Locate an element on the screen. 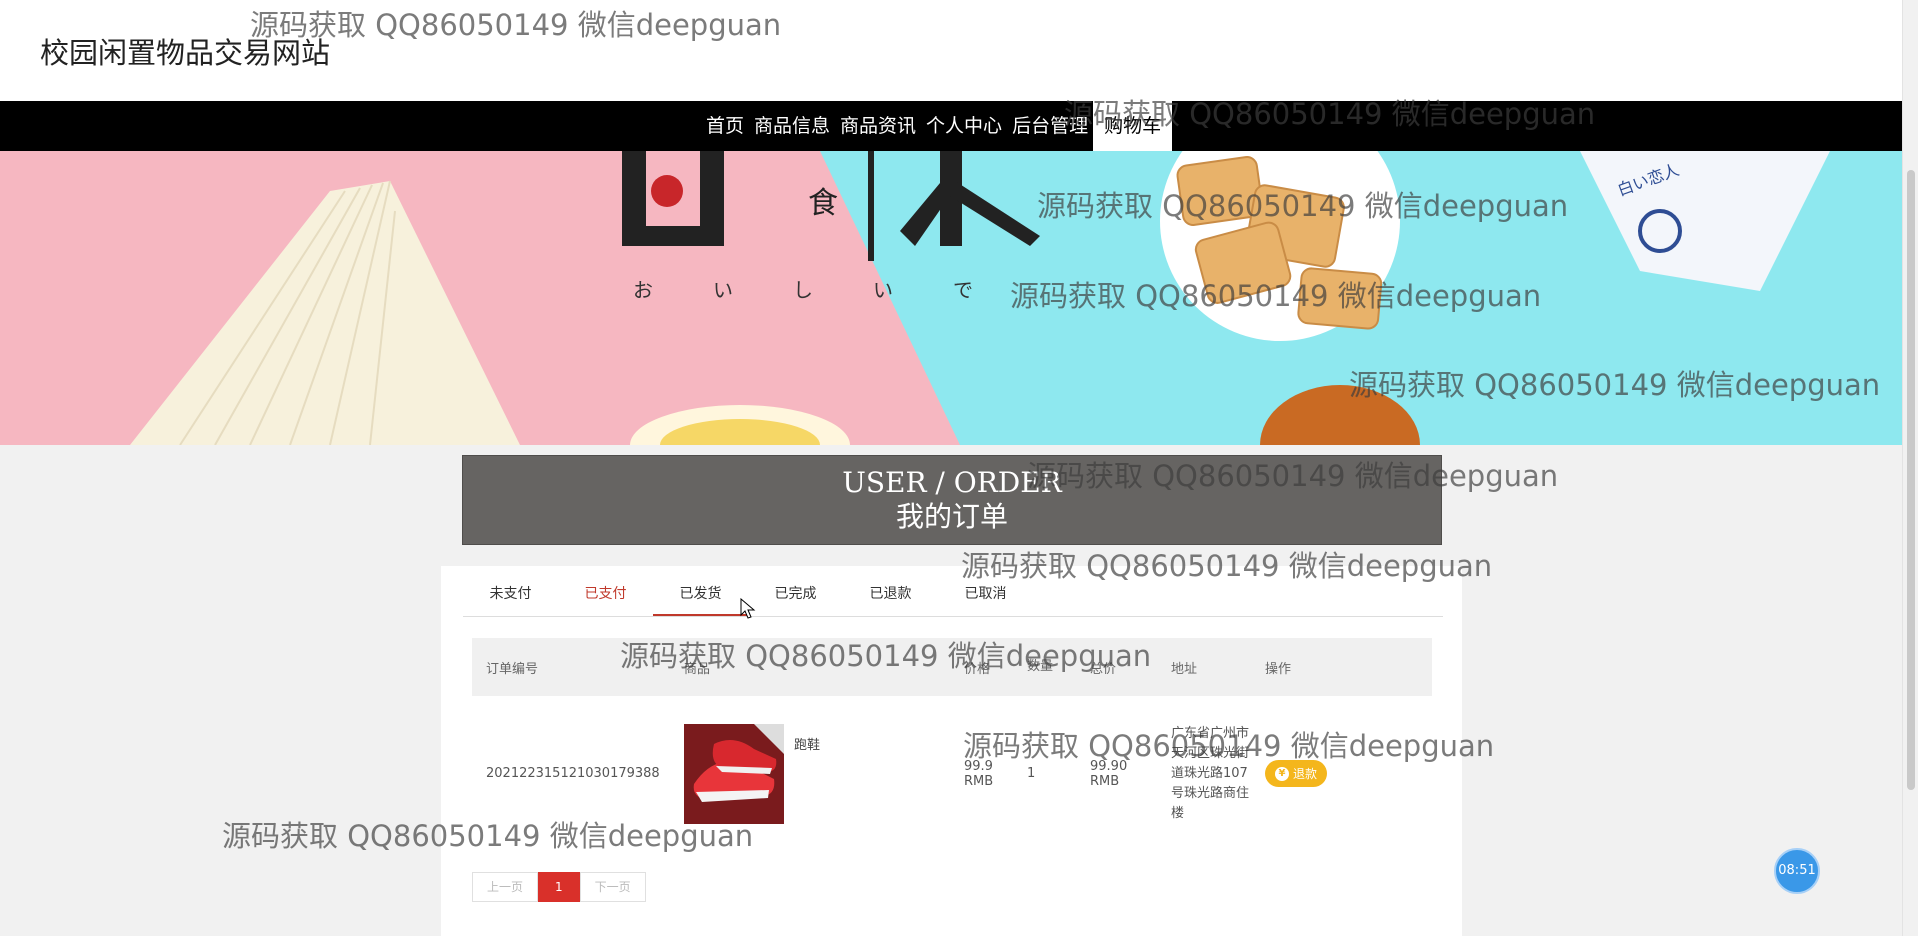 The height and width of the screenshot is (936, 1918). tab-completed: 已完成 is located at coordinates (795, 596).